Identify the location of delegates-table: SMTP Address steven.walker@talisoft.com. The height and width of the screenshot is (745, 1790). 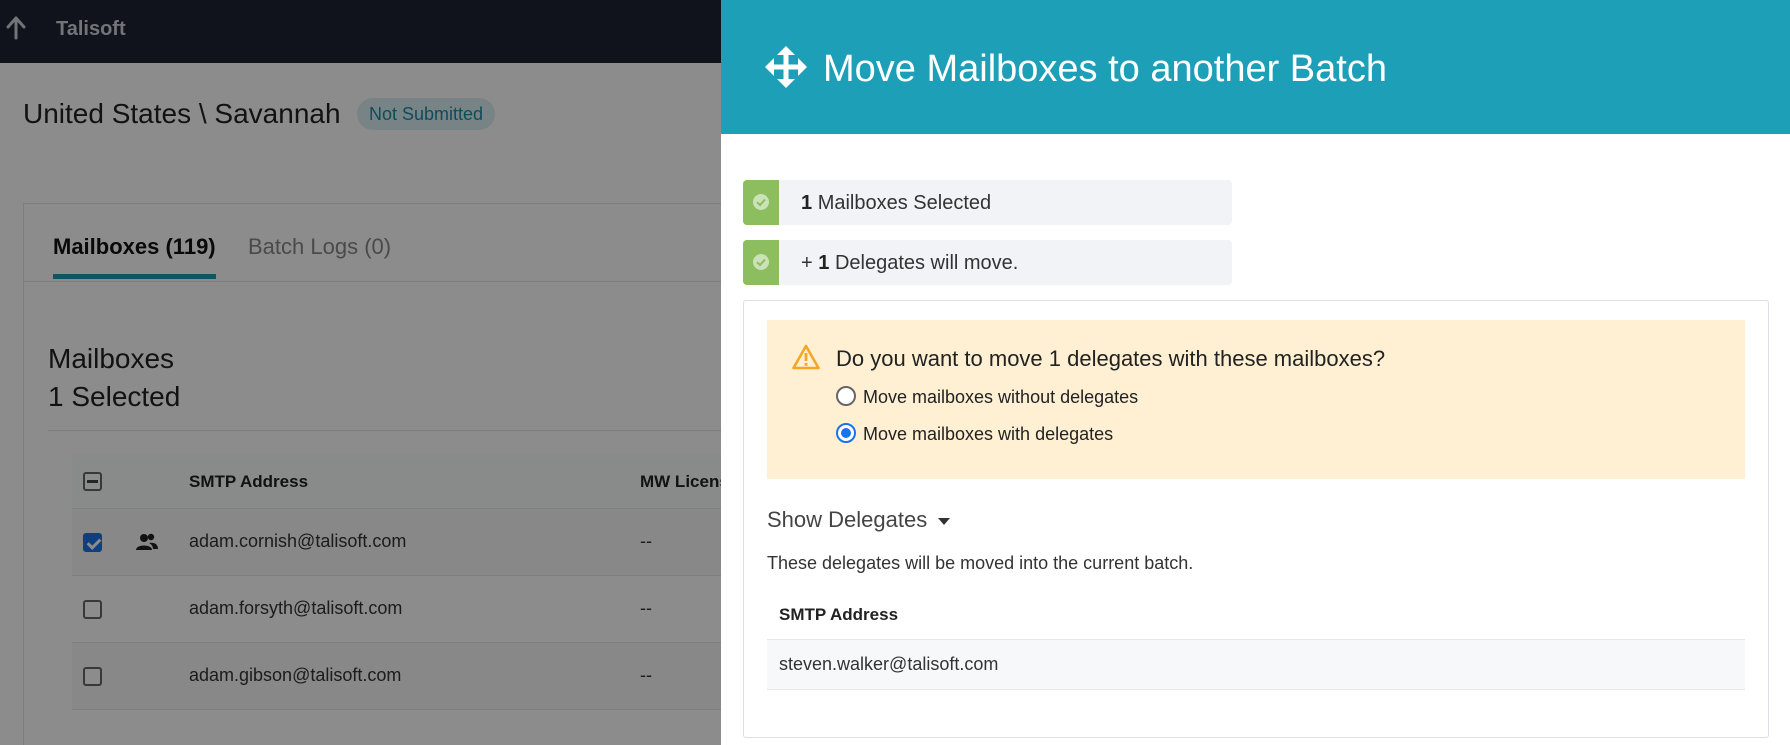
(1256, 639).